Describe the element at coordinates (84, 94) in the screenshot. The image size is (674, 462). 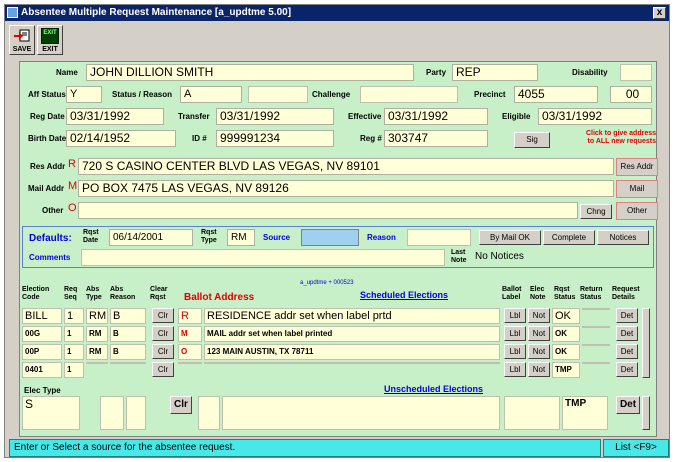
I see `aff-status-field: Y` at that location.